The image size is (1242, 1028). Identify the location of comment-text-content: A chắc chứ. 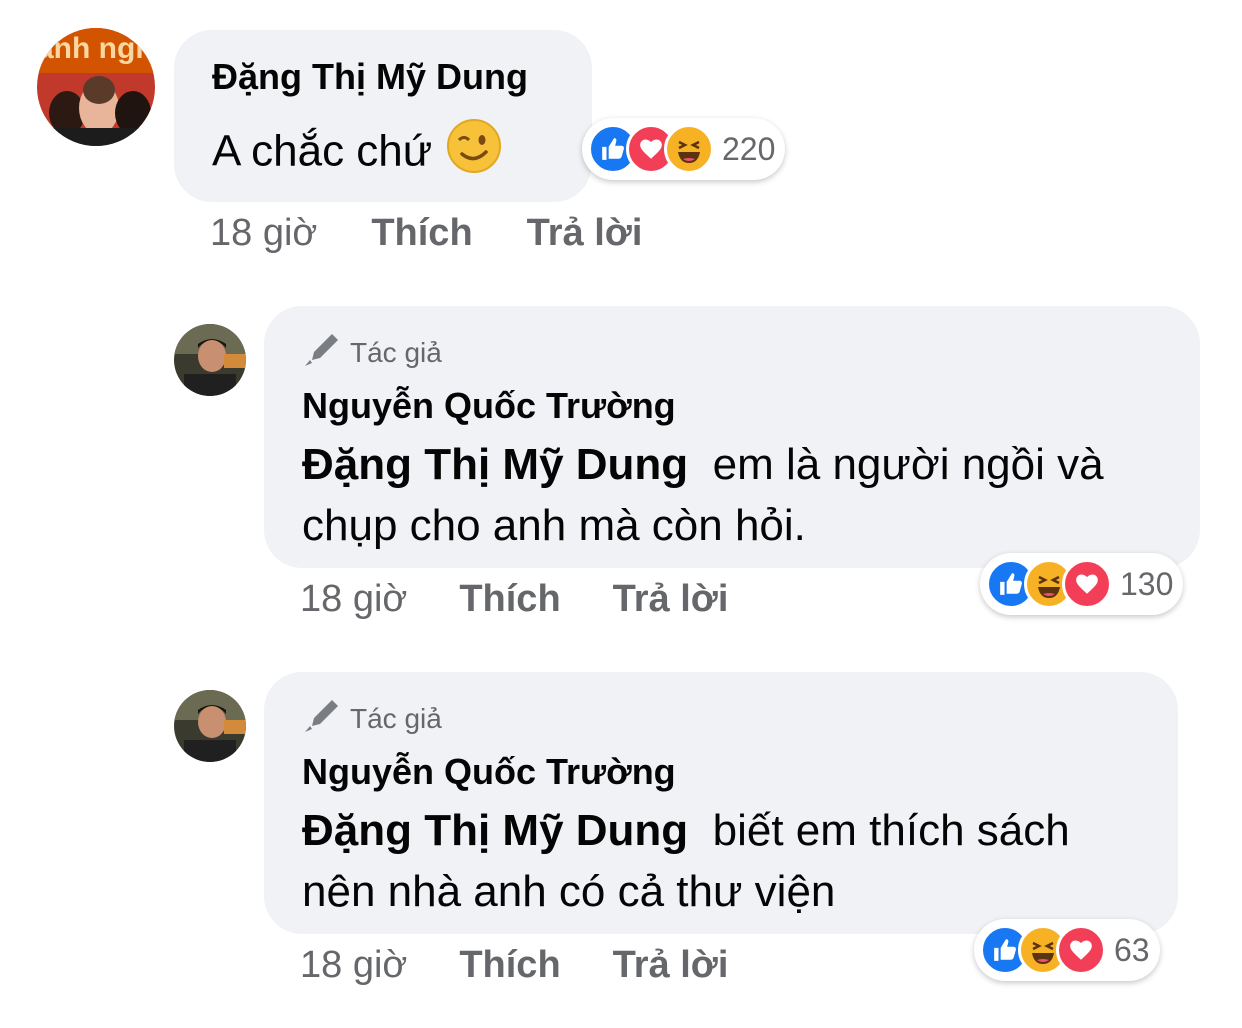
(322, 151).